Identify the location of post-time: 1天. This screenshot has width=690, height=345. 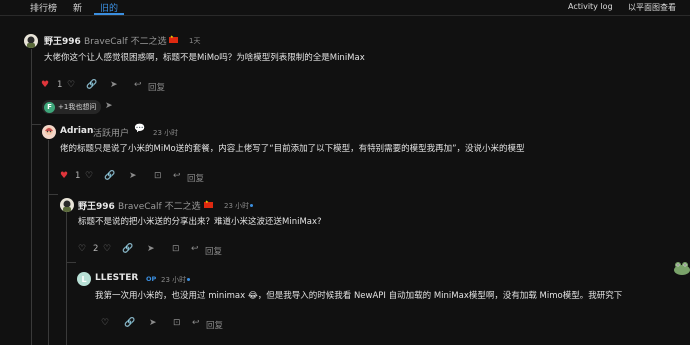
(194, 41).